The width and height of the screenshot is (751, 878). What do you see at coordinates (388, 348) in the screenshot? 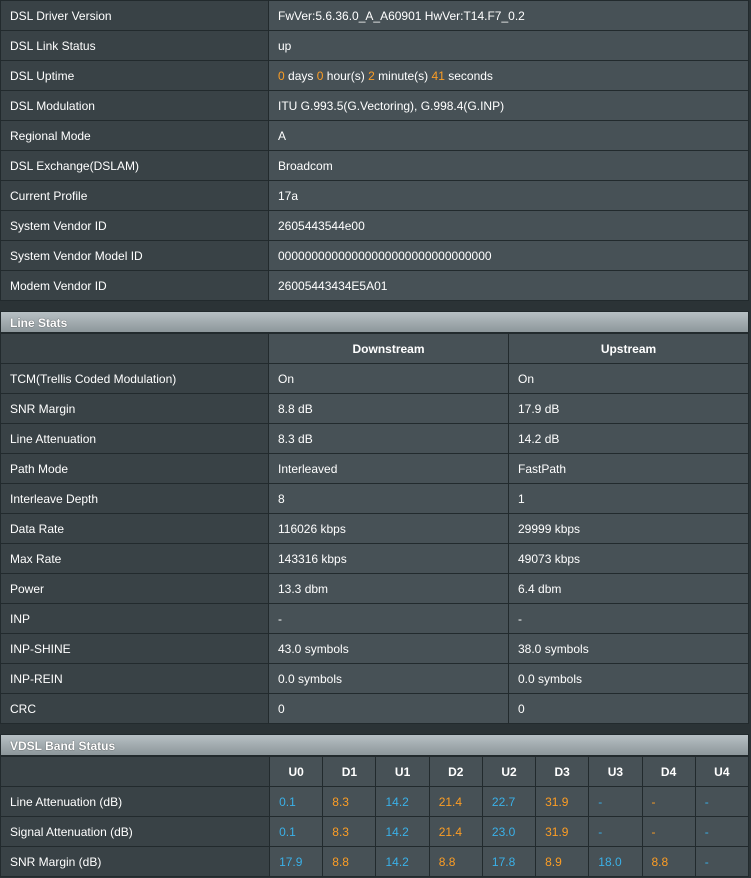
I see `downstream-column-header: Downstream` at bounding box center [388, 348].